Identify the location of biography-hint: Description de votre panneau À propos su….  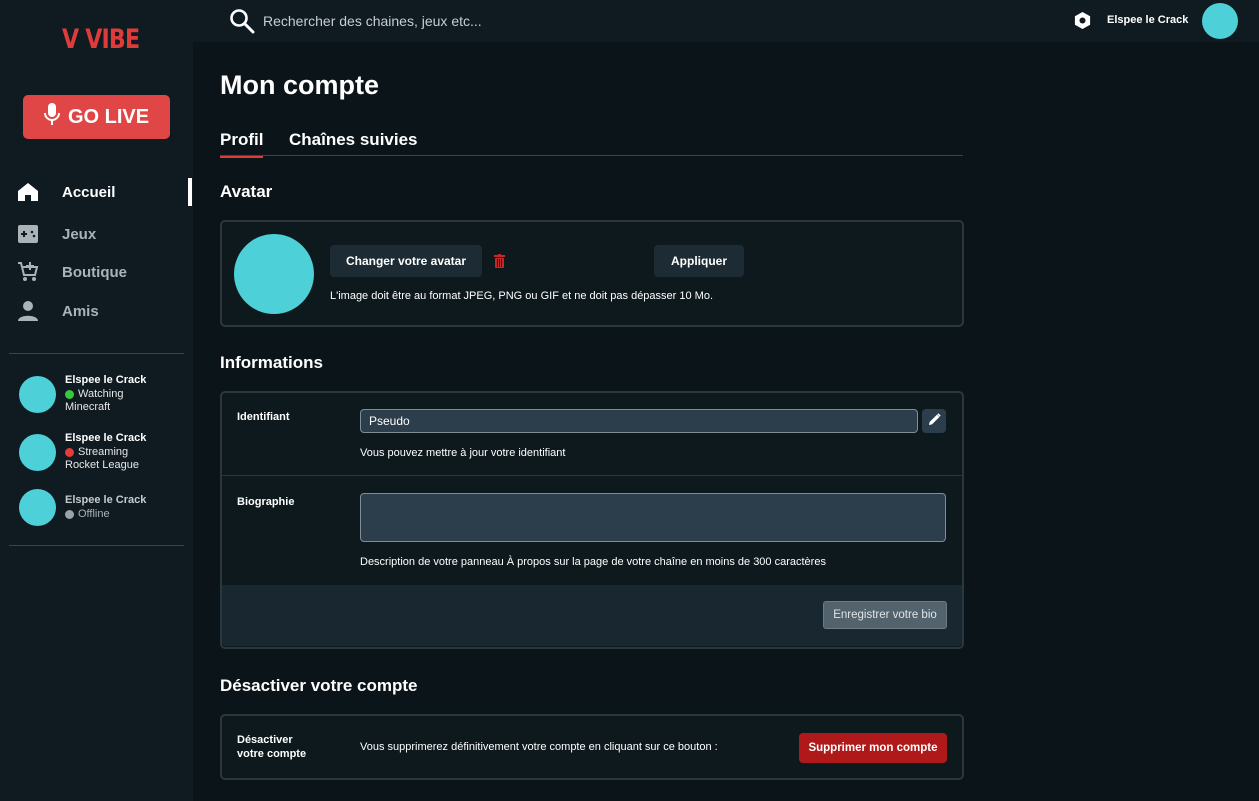
(593, 562).